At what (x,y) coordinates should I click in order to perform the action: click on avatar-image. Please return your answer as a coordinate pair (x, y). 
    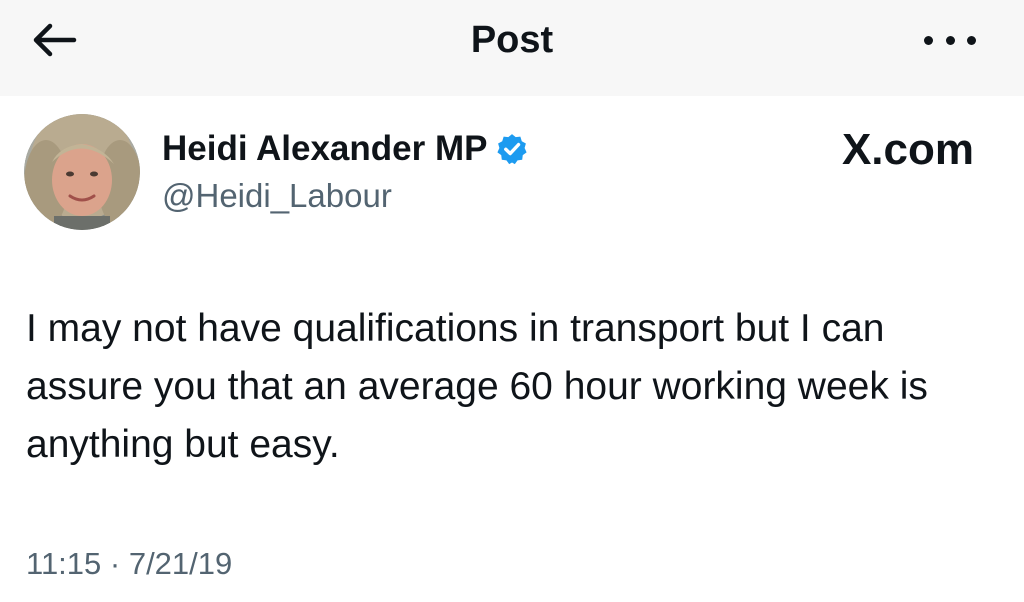
    Looking at the image, I should click on (82, 172).